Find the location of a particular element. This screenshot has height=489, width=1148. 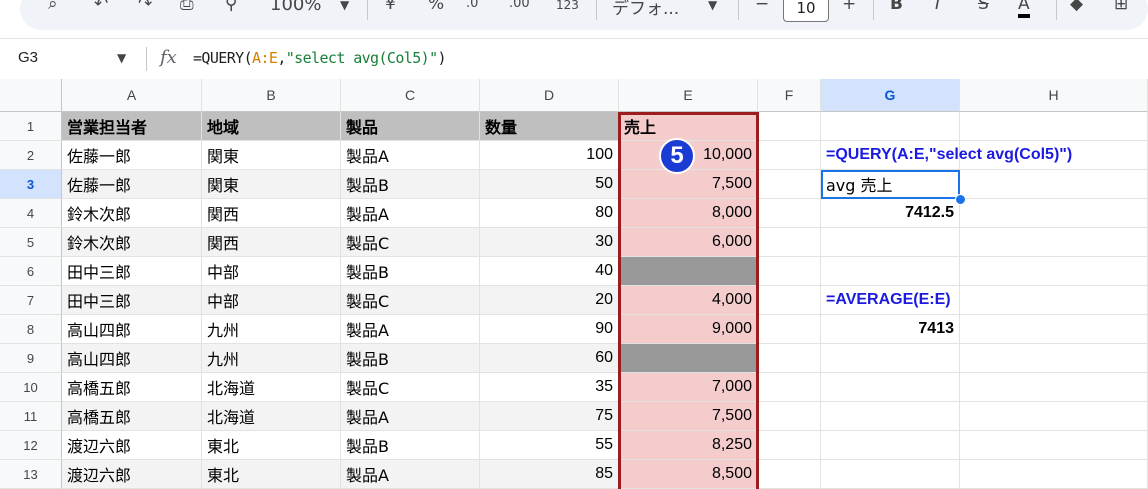

cell-h3 is located at coordinates (1054, 184).